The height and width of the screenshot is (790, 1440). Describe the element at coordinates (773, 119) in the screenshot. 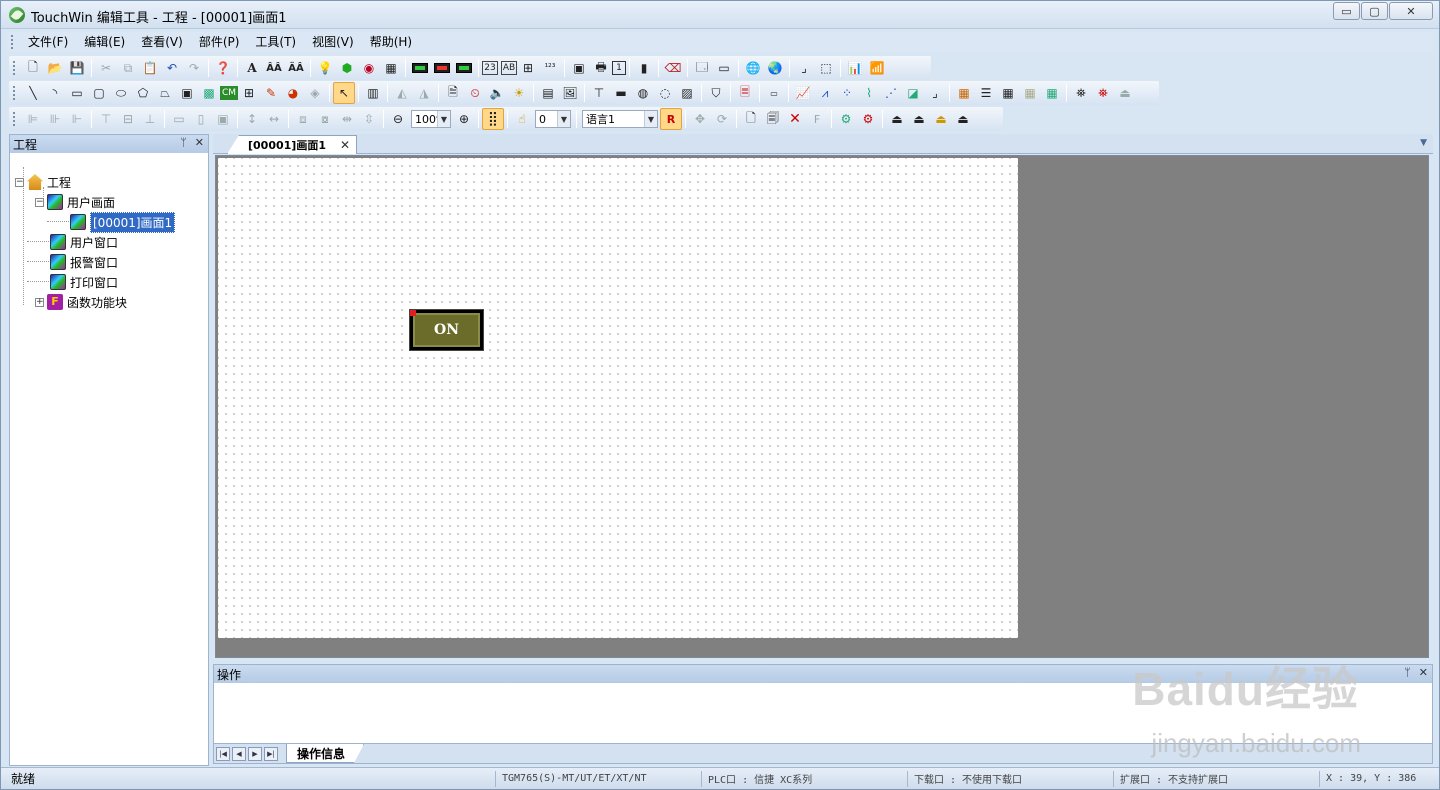

I see `screen-props-icon: 🗐` at that location.